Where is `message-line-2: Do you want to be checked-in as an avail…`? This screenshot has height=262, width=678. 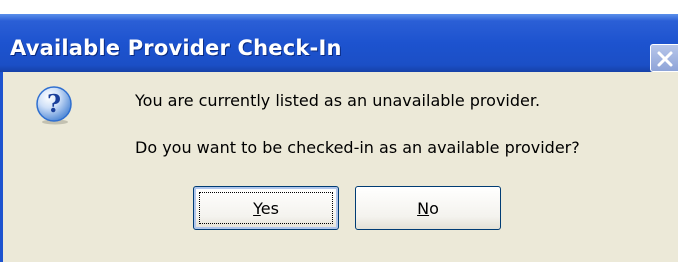
message-line-2: Do you want to be checked-in as an avail… is located at coordinates (357, 147).